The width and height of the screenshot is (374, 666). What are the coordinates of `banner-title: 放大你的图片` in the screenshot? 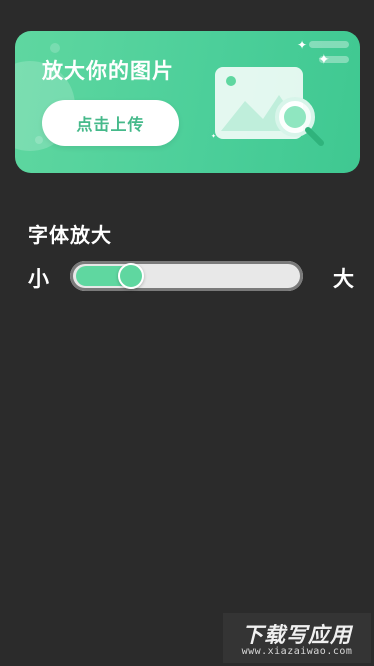 It's located at (108, 71).